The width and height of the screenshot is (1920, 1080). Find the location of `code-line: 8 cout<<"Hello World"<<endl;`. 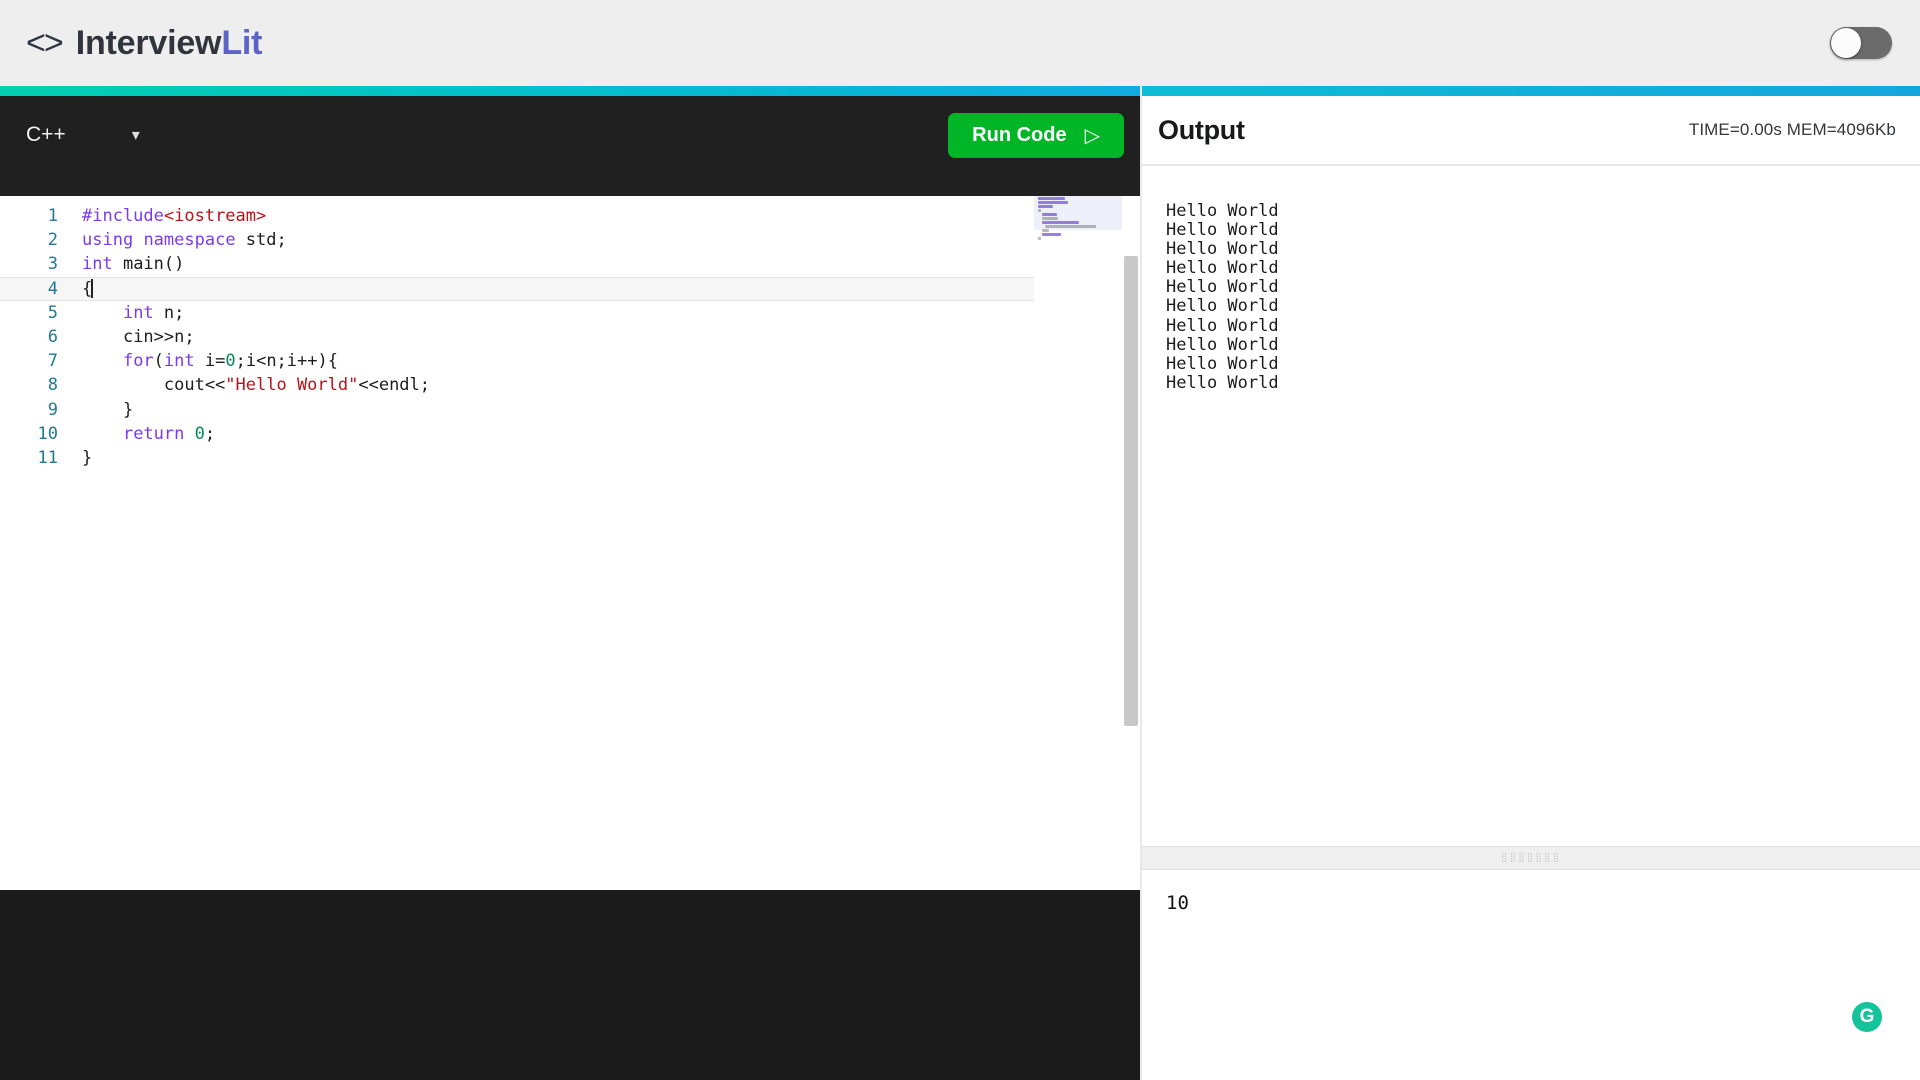

code-line: 8 cout<<"Hello World"<<endl; is located at coordinates (570, 385).